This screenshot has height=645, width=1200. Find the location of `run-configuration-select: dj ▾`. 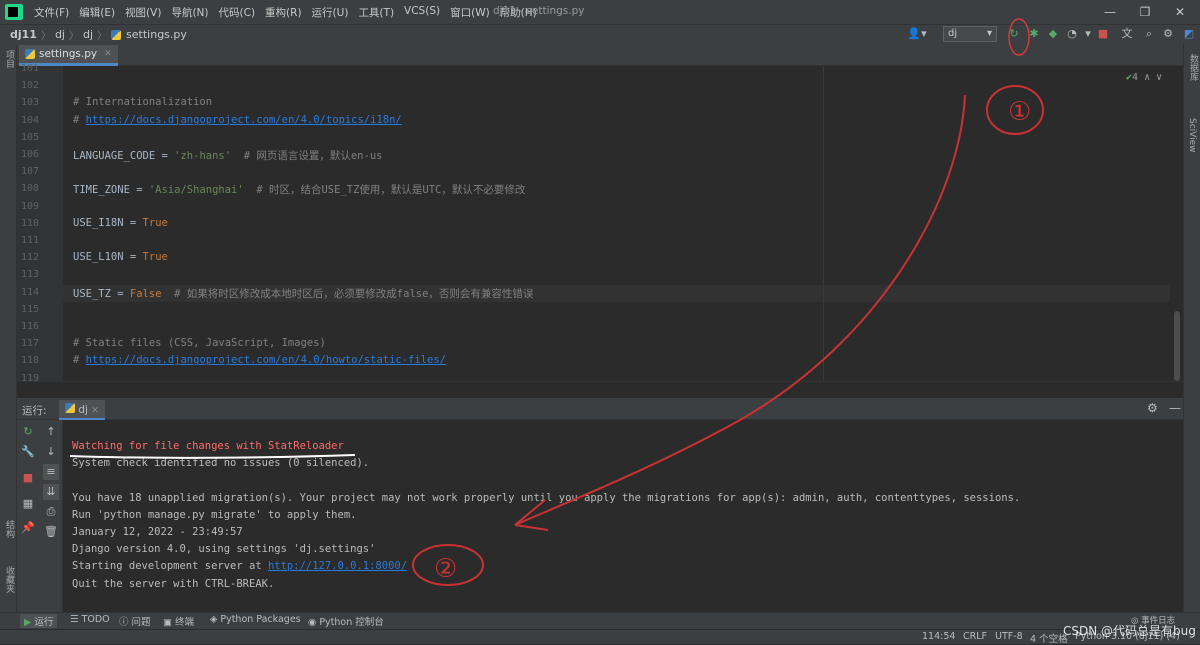

run-configuration-select: dj ▾ is located at coordinates (970, 34).